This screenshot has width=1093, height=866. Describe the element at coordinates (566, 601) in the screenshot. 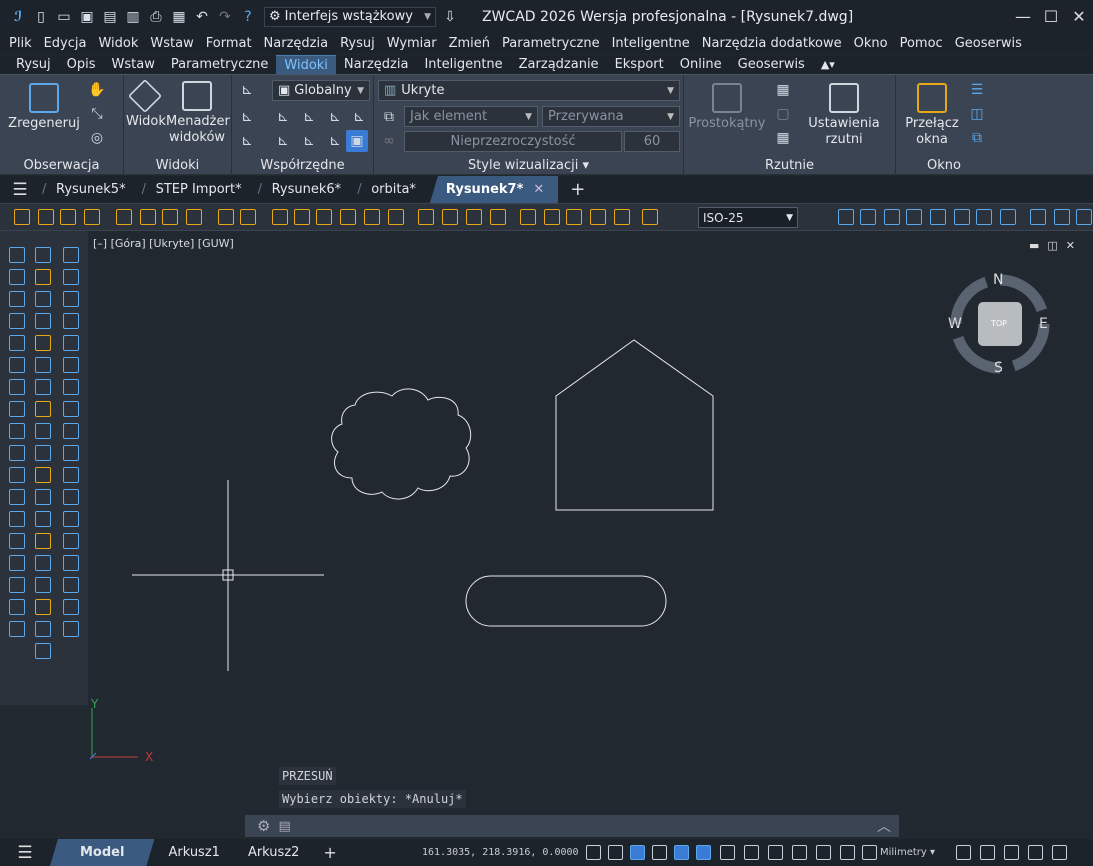

I see `slot-shape` at that location.